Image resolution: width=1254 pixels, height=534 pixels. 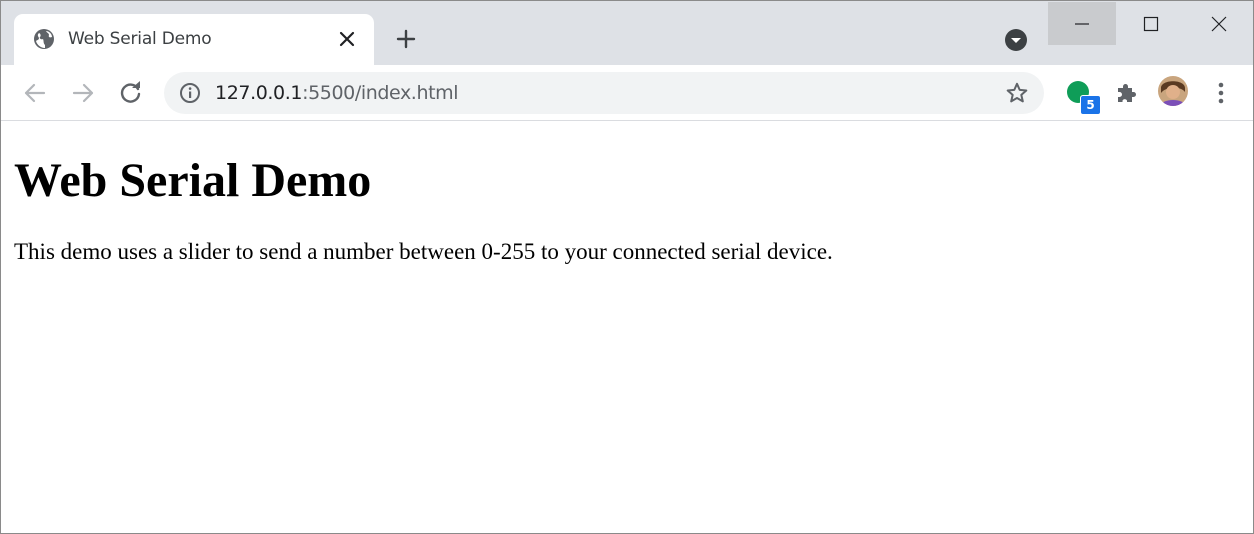 I want to click on page-title: Web Serial Demo, so click(x=193, y=180).